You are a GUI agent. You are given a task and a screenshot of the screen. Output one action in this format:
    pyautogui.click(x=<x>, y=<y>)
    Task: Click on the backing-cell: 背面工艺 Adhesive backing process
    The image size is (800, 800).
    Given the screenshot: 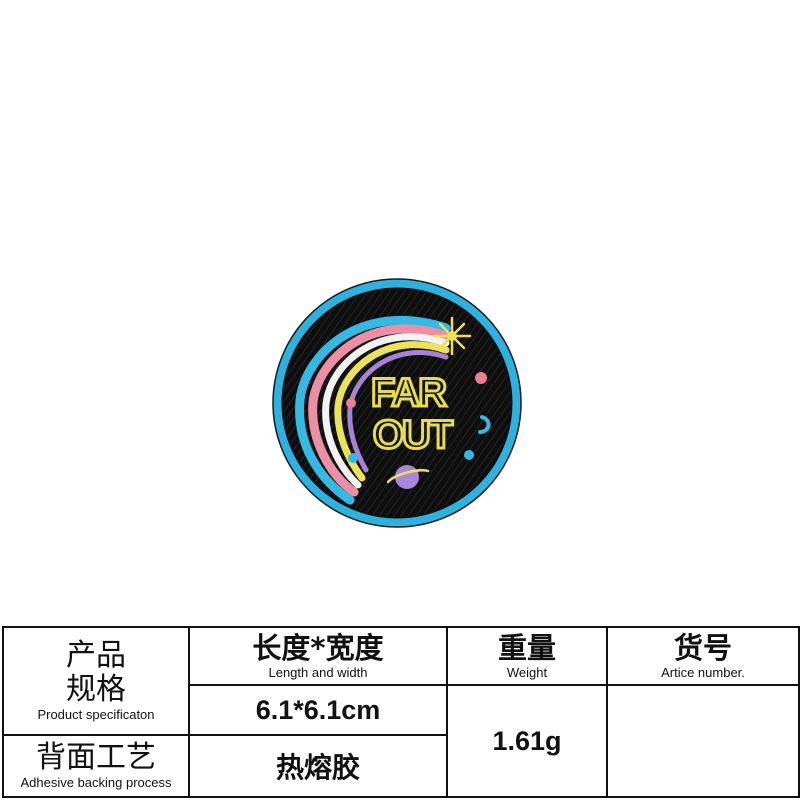 What is the action you would take?
    pyautogui.click(x=96, y=766)
    